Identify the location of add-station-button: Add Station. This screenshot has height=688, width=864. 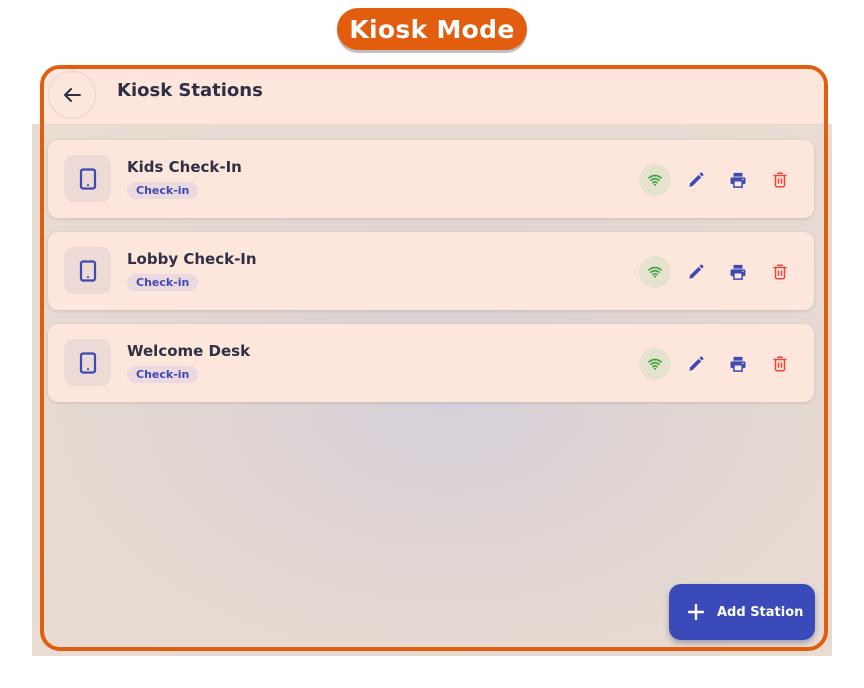
(742, 612).